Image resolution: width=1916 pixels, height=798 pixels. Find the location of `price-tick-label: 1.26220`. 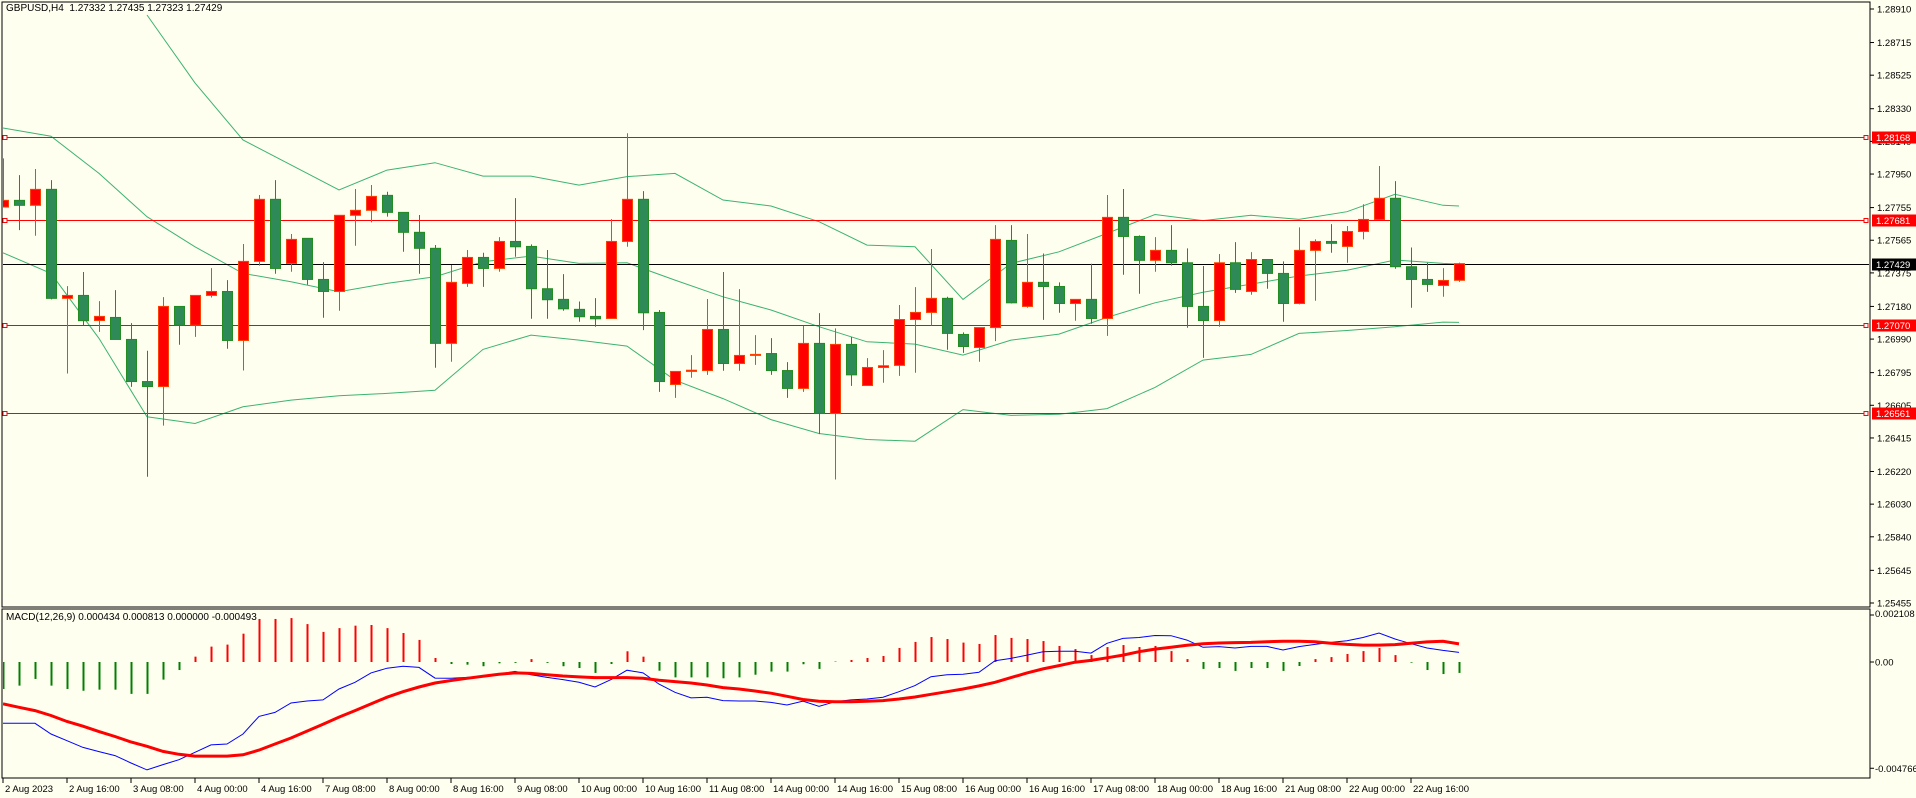

price-tick-label: 1.26220 is located at coordinates (1894, 472).